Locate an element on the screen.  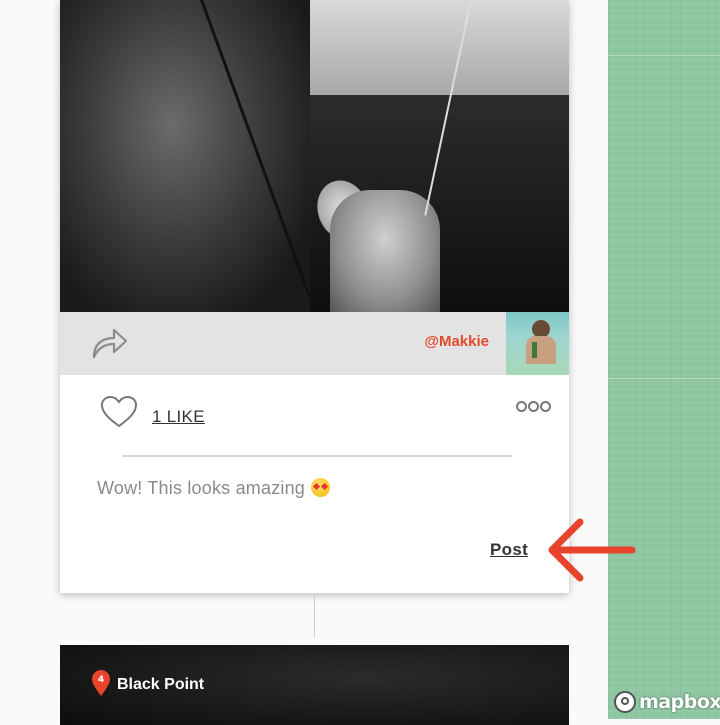
mapbox-wordmark: mapbox is located at coordinates (679, 702).